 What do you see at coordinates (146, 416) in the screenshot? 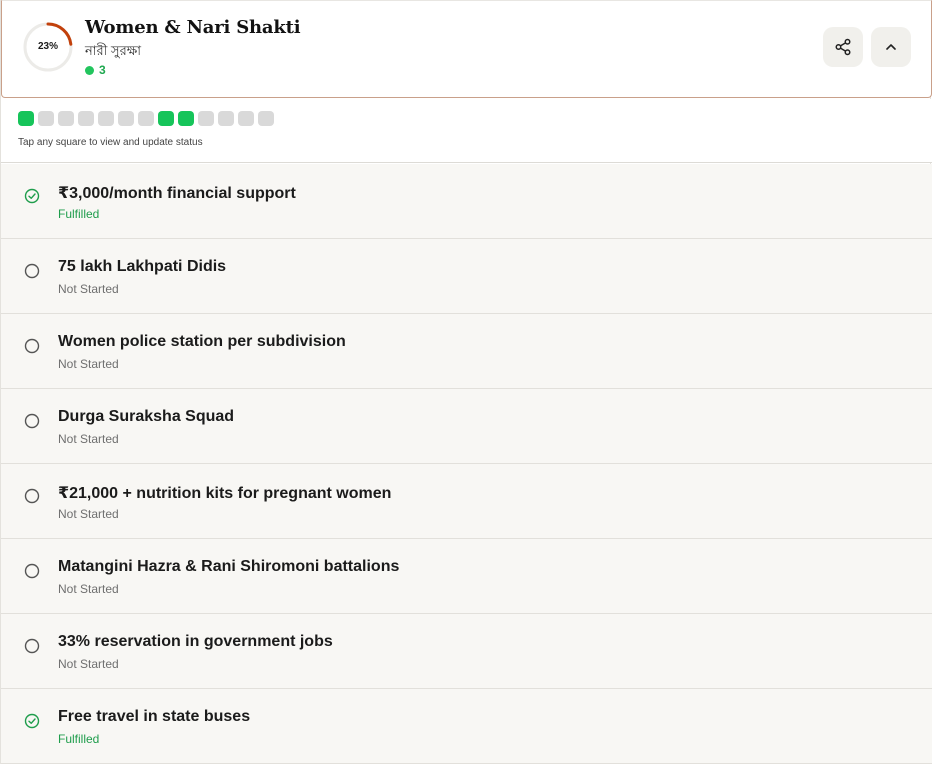
I see `promise-title: Durga Suraksha Squad` at bounding box center [146, 416].